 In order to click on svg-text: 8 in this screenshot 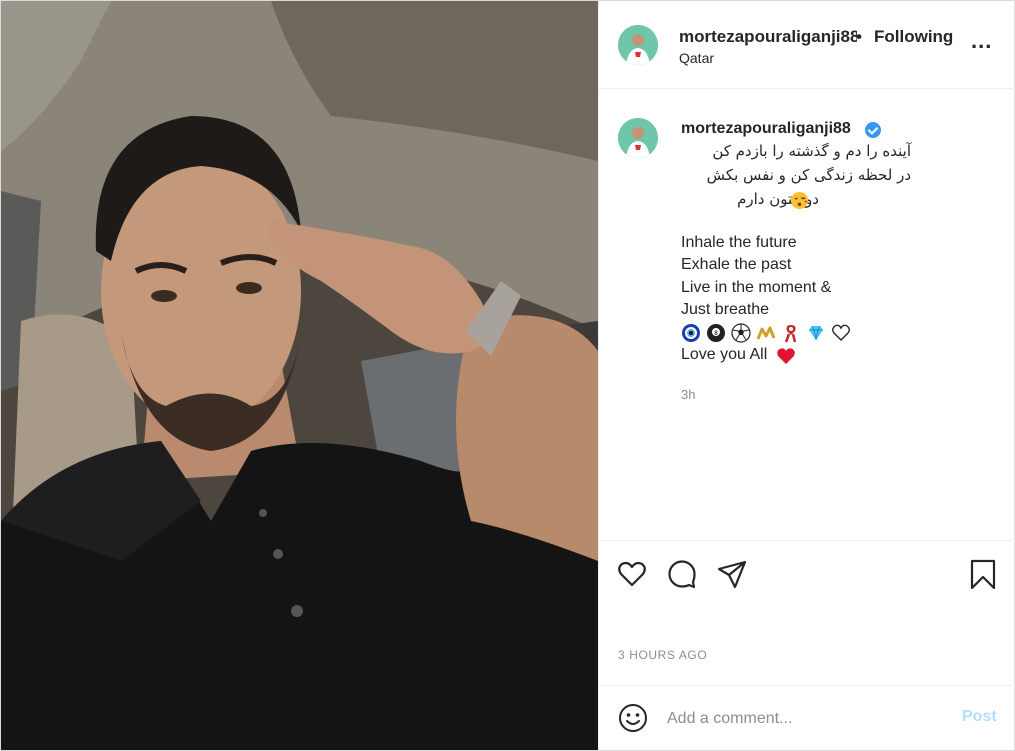, I will do `click(716, 333)`.